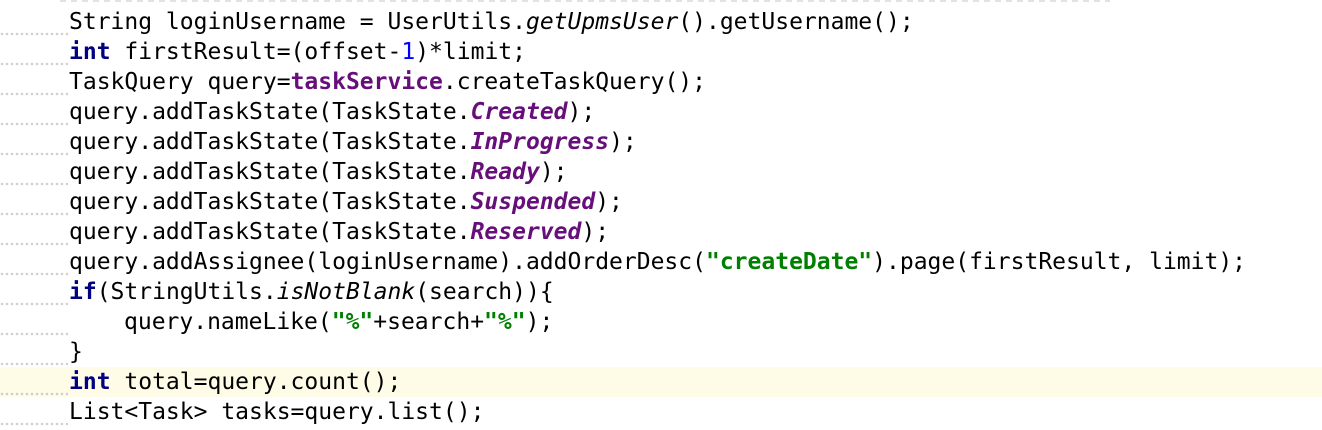 This screenshot has width=1322, height=430. Describe the element at coordinates (83, 292) in the screenshot. I see `code-token: if` at that location.